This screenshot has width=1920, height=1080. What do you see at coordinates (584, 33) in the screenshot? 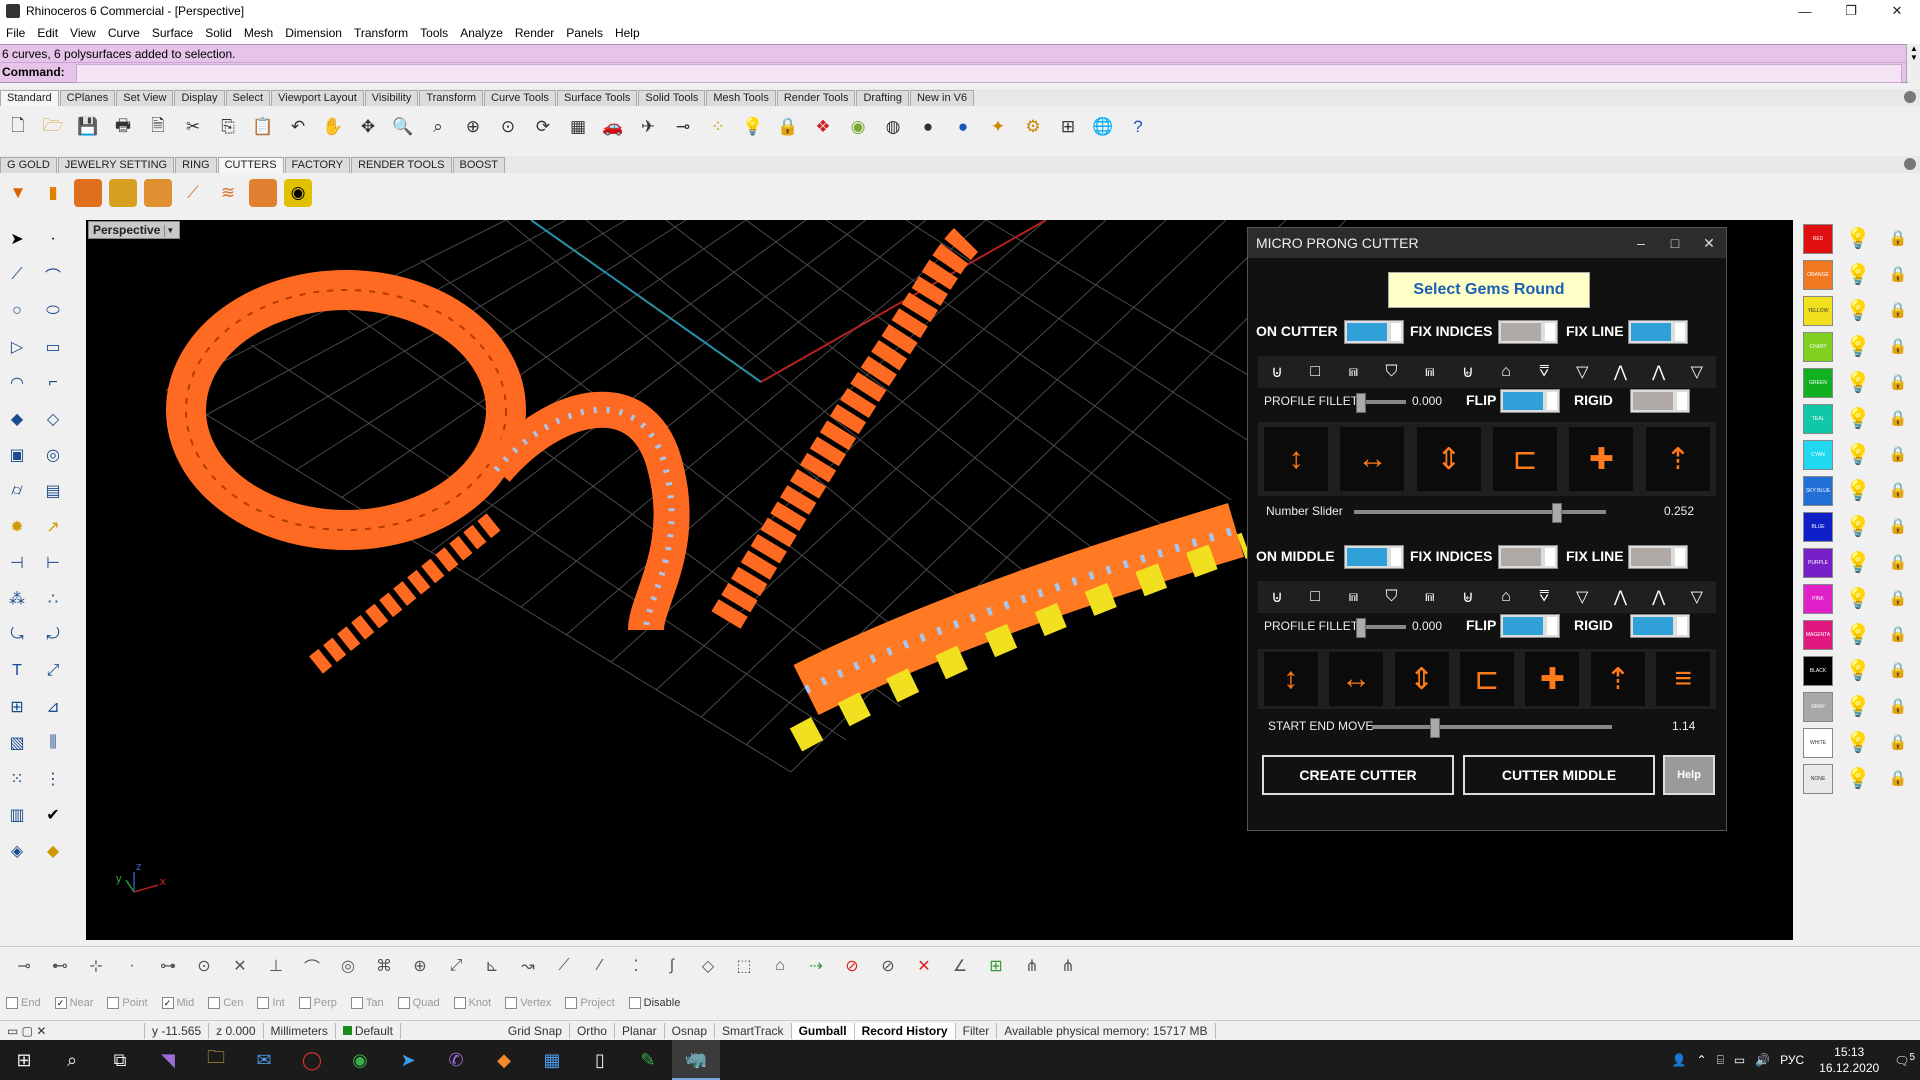
I see `menu-panels: Panels` at bounding box center [584, 33].